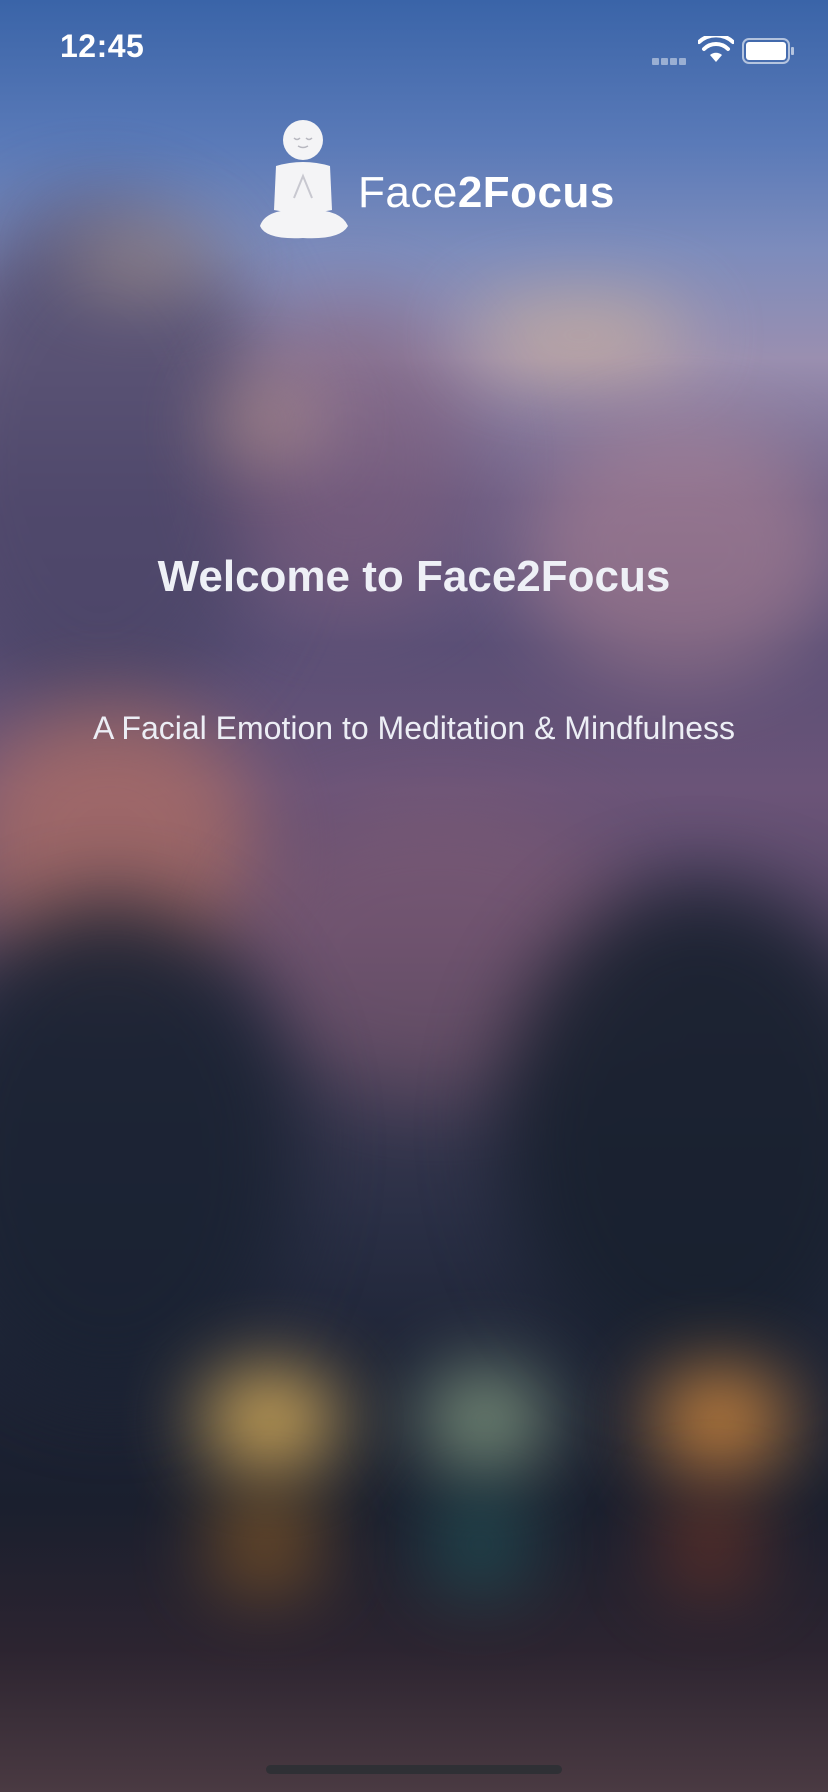 The width and height of the screenshot is (828, 1792). I want to click on wifi-icon, so click(716, 51).